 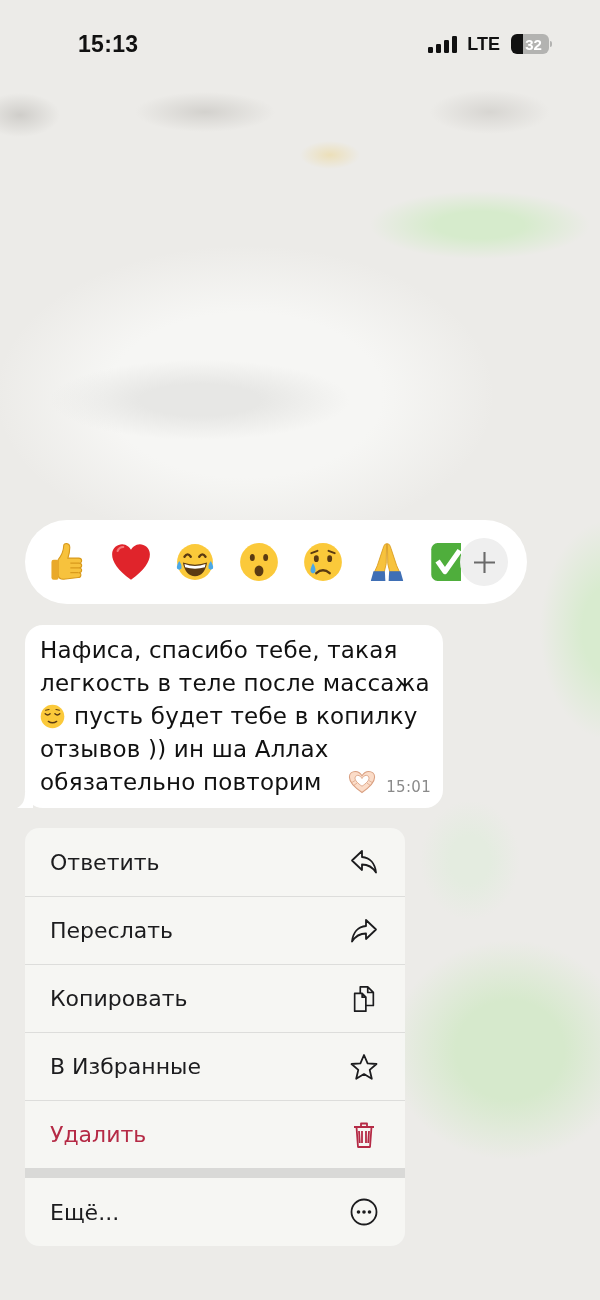 I want to click on heart-hands-icon, so click(x=362, y=782).